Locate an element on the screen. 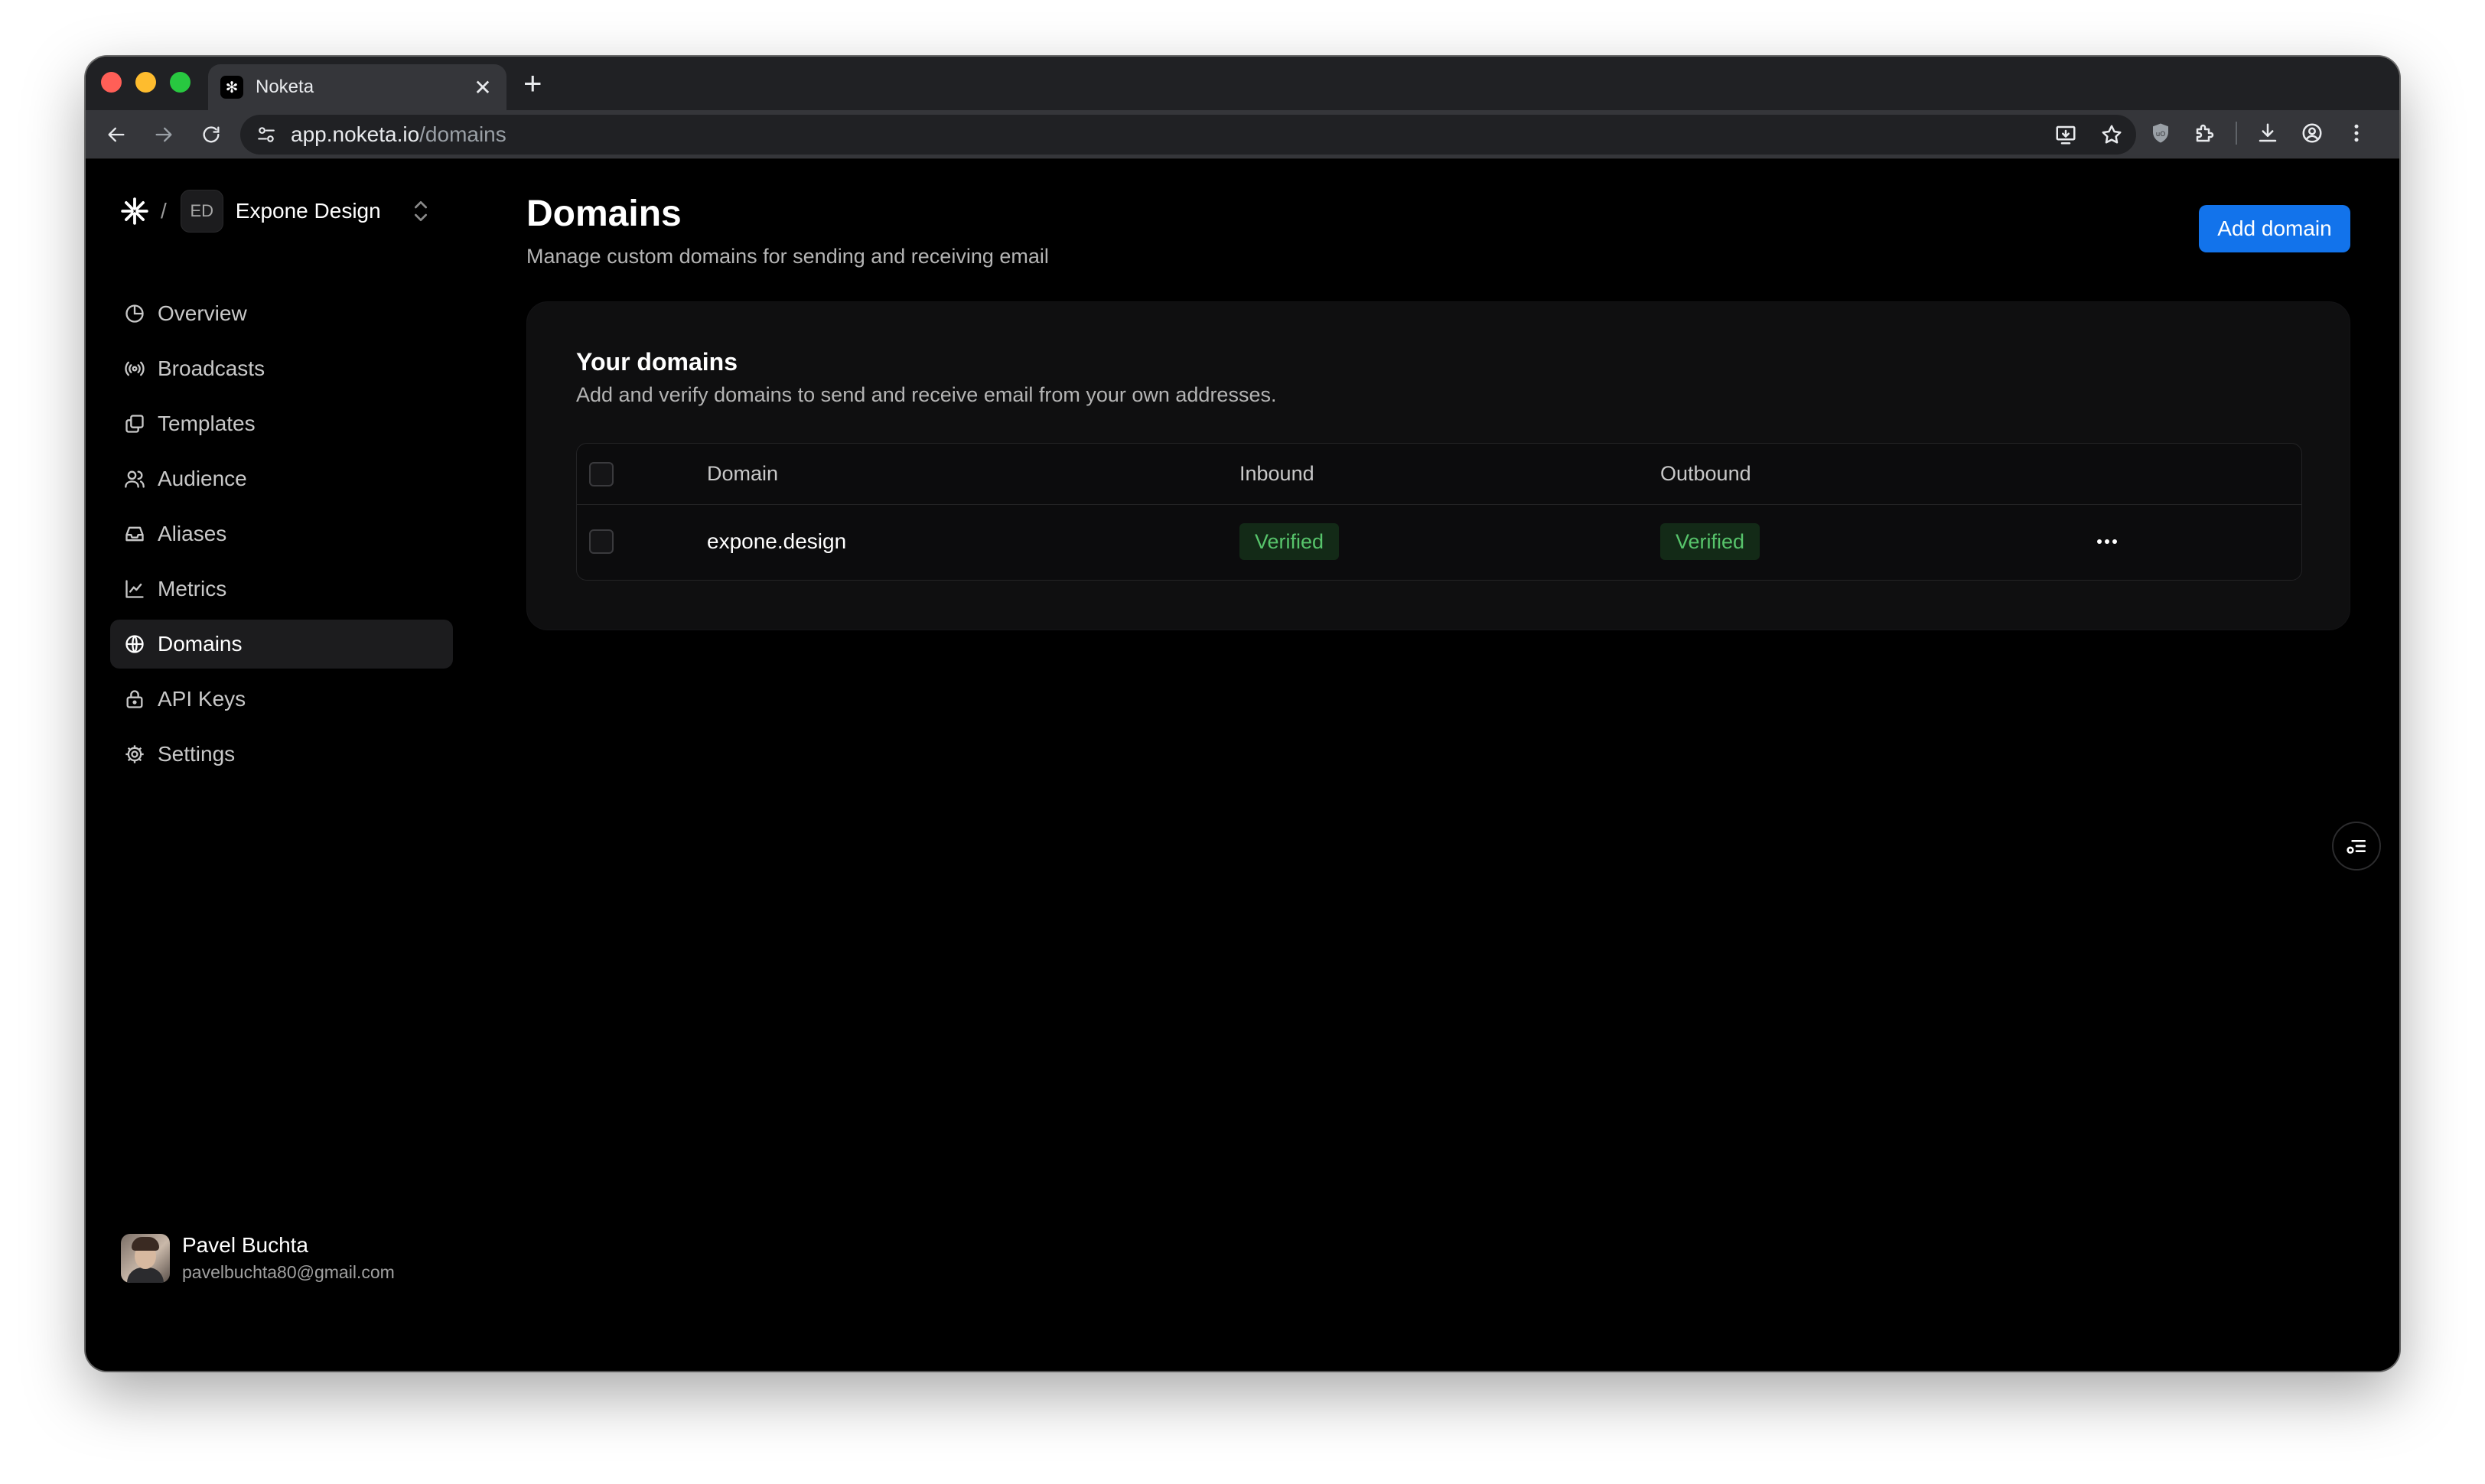  chevron-up-down-icon is located at coordinates (421, 211).